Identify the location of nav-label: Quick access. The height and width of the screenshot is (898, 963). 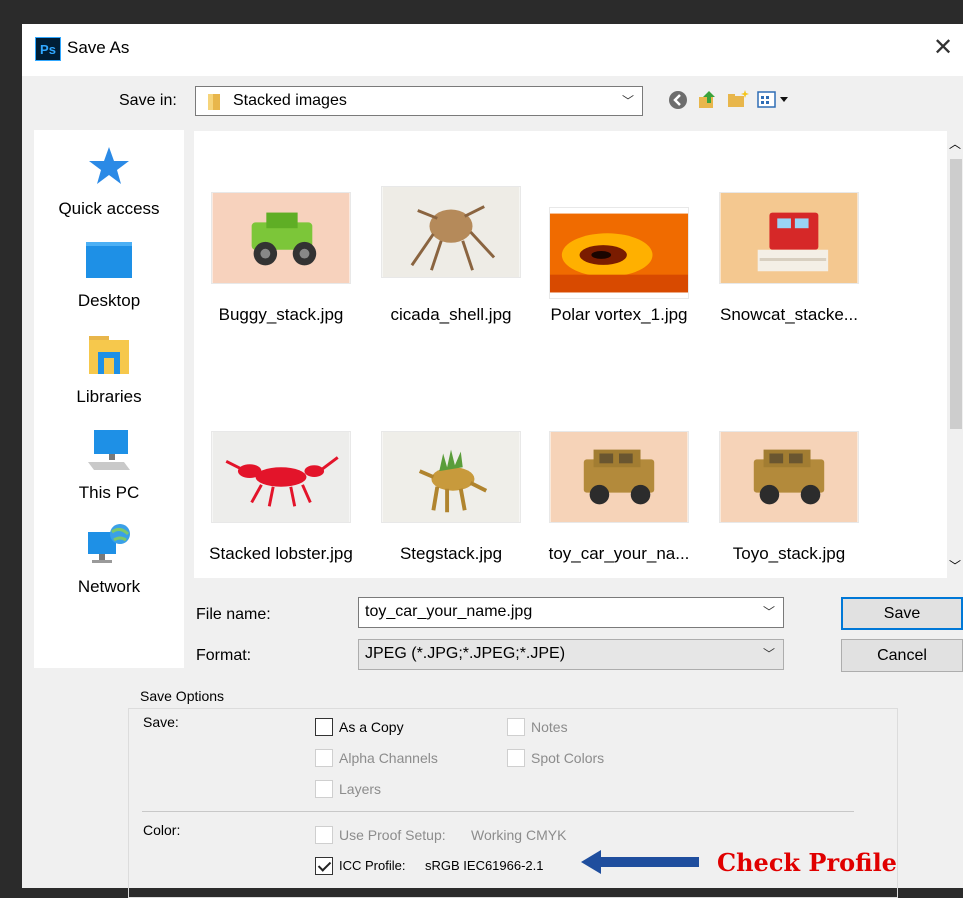
(109, 208).